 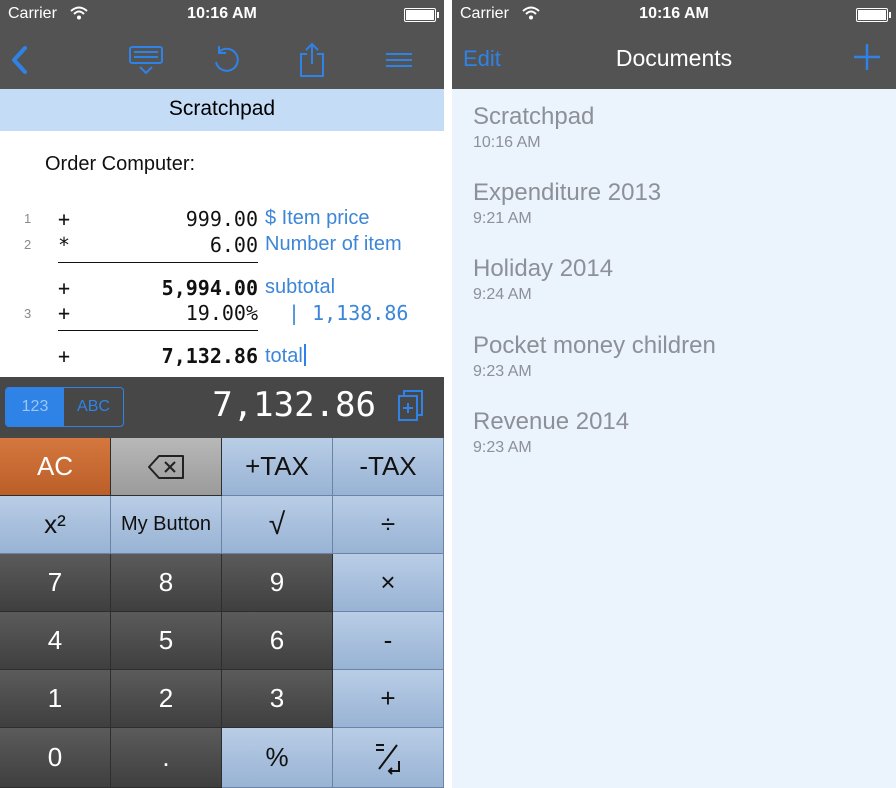 I want to click on add-document-icon, so click(x=867, y=57).